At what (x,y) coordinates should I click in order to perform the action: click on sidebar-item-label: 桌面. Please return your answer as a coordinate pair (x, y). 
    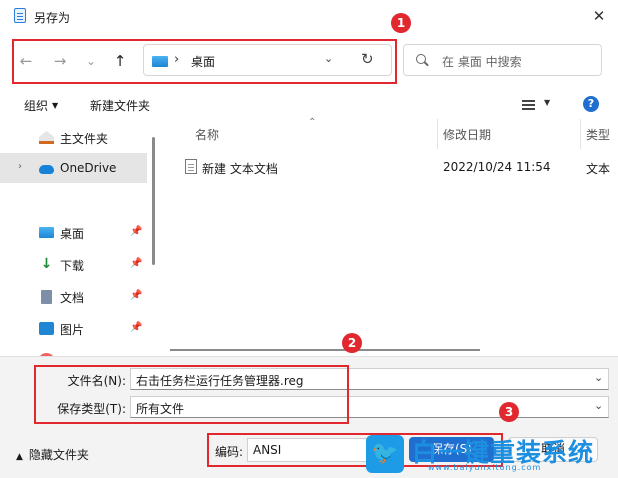
    Looking at the image, I should click on (72, 234).